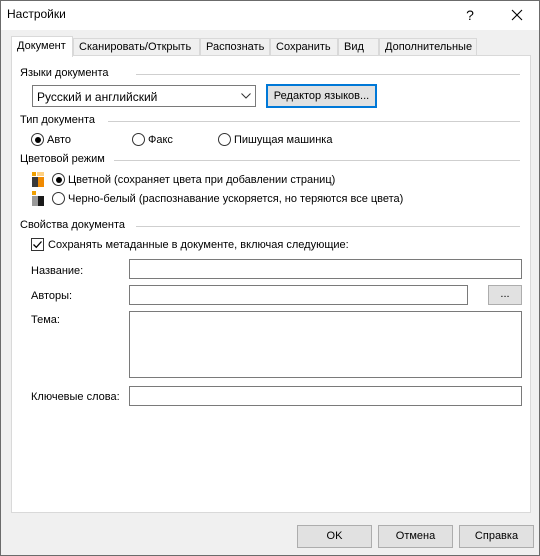 The height and width of the screenshot is (556, 540). I want to click on close-icon, so click(517, 15).